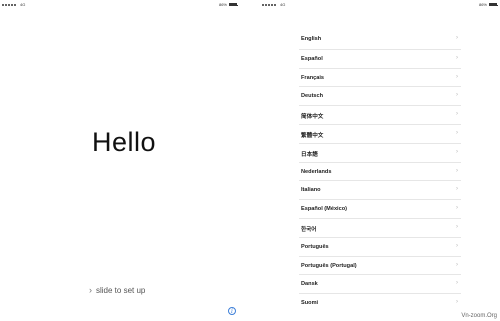 The height and width of the screenshot is (321, 500). What do you see at coordinates (312, 96) in the screenshot?
I see `language-label: Deutsch` at bounding box center [312, 96].